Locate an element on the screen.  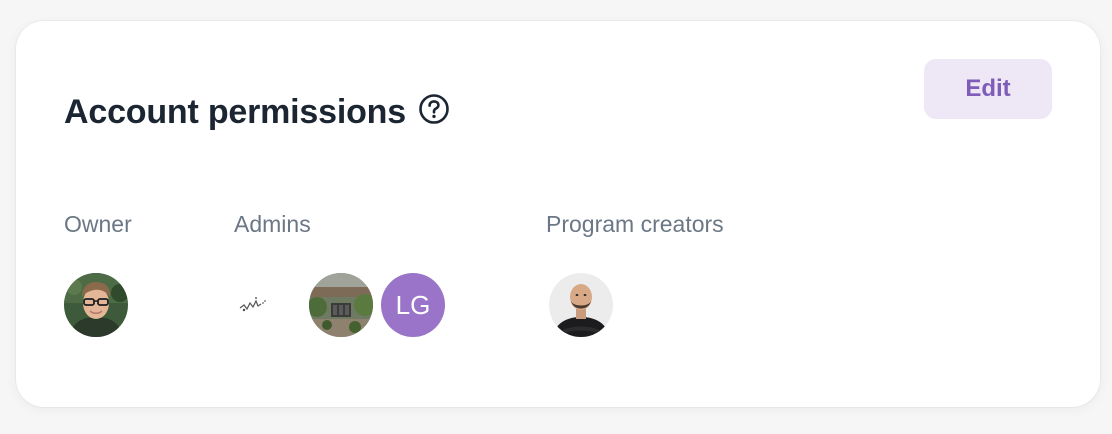
owner-avatars is located at coordinates (96, 305).